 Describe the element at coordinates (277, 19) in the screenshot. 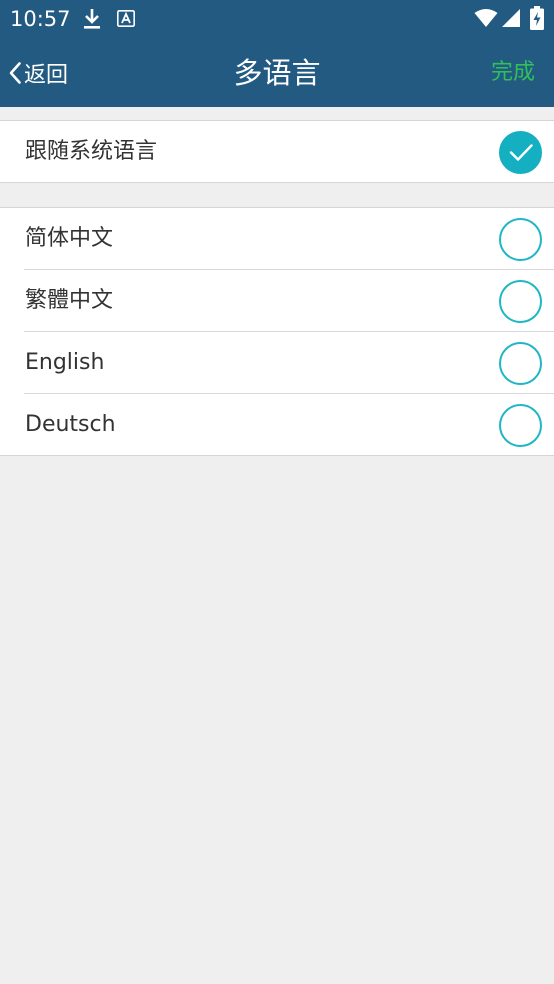

I see `status-bar: 10:57` at that location.